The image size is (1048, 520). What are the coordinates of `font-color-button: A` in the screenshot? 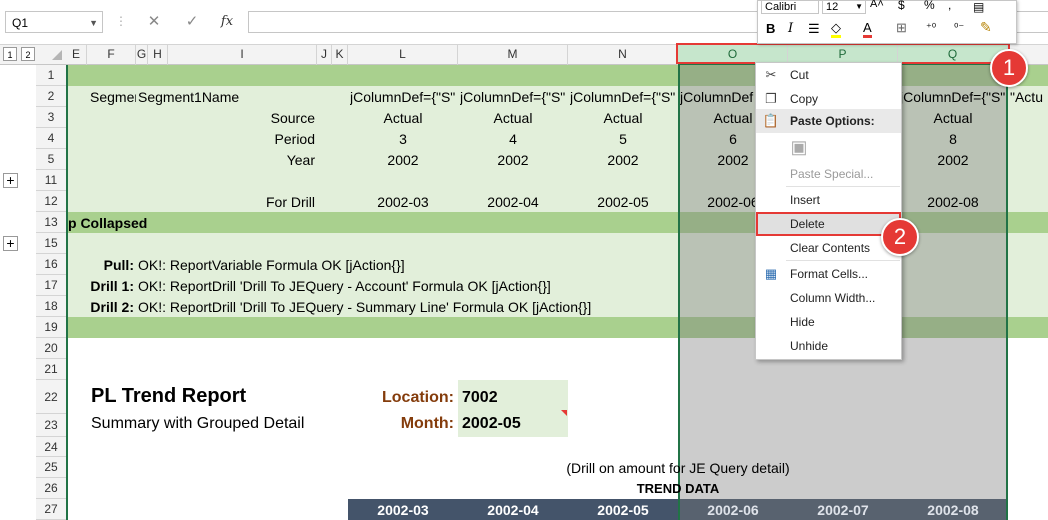 It's located at (867, 29).